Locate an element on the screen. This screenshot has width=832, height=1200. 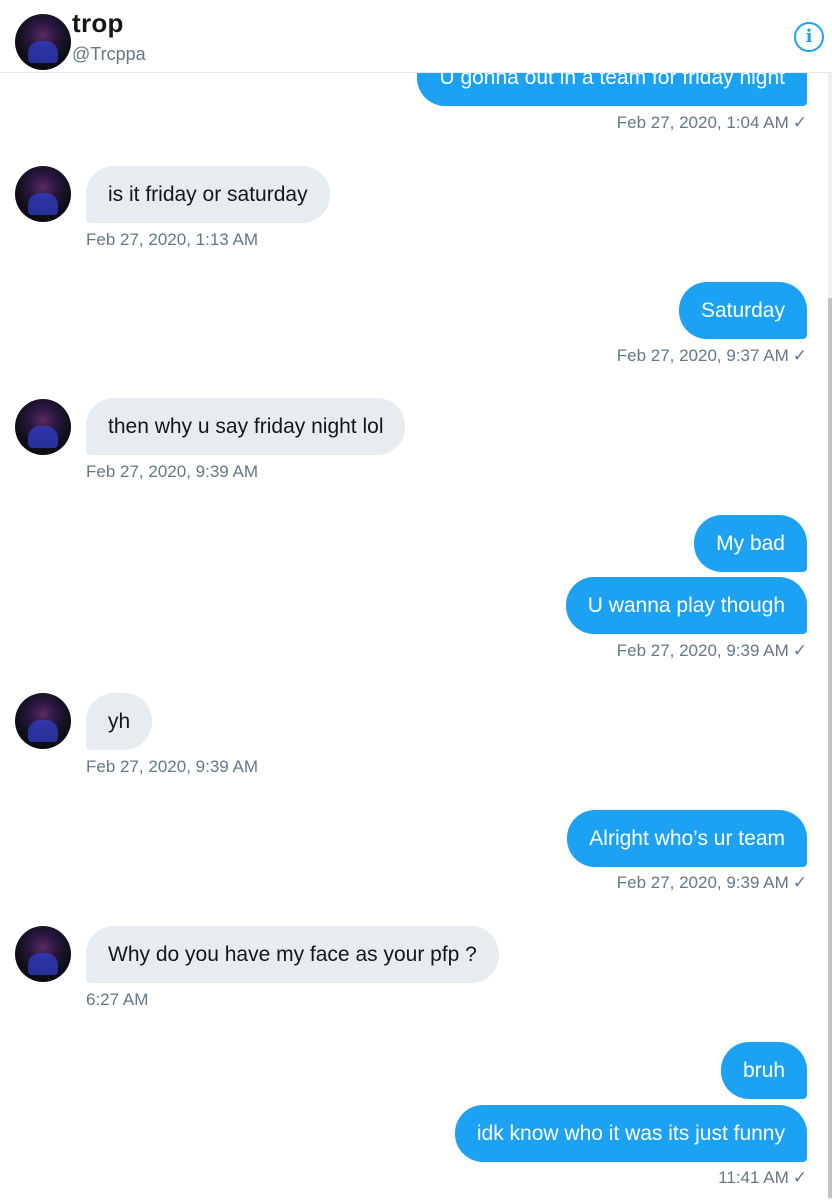
conversation-header: trop @Trcppa i is located at coordinates (416, 36).